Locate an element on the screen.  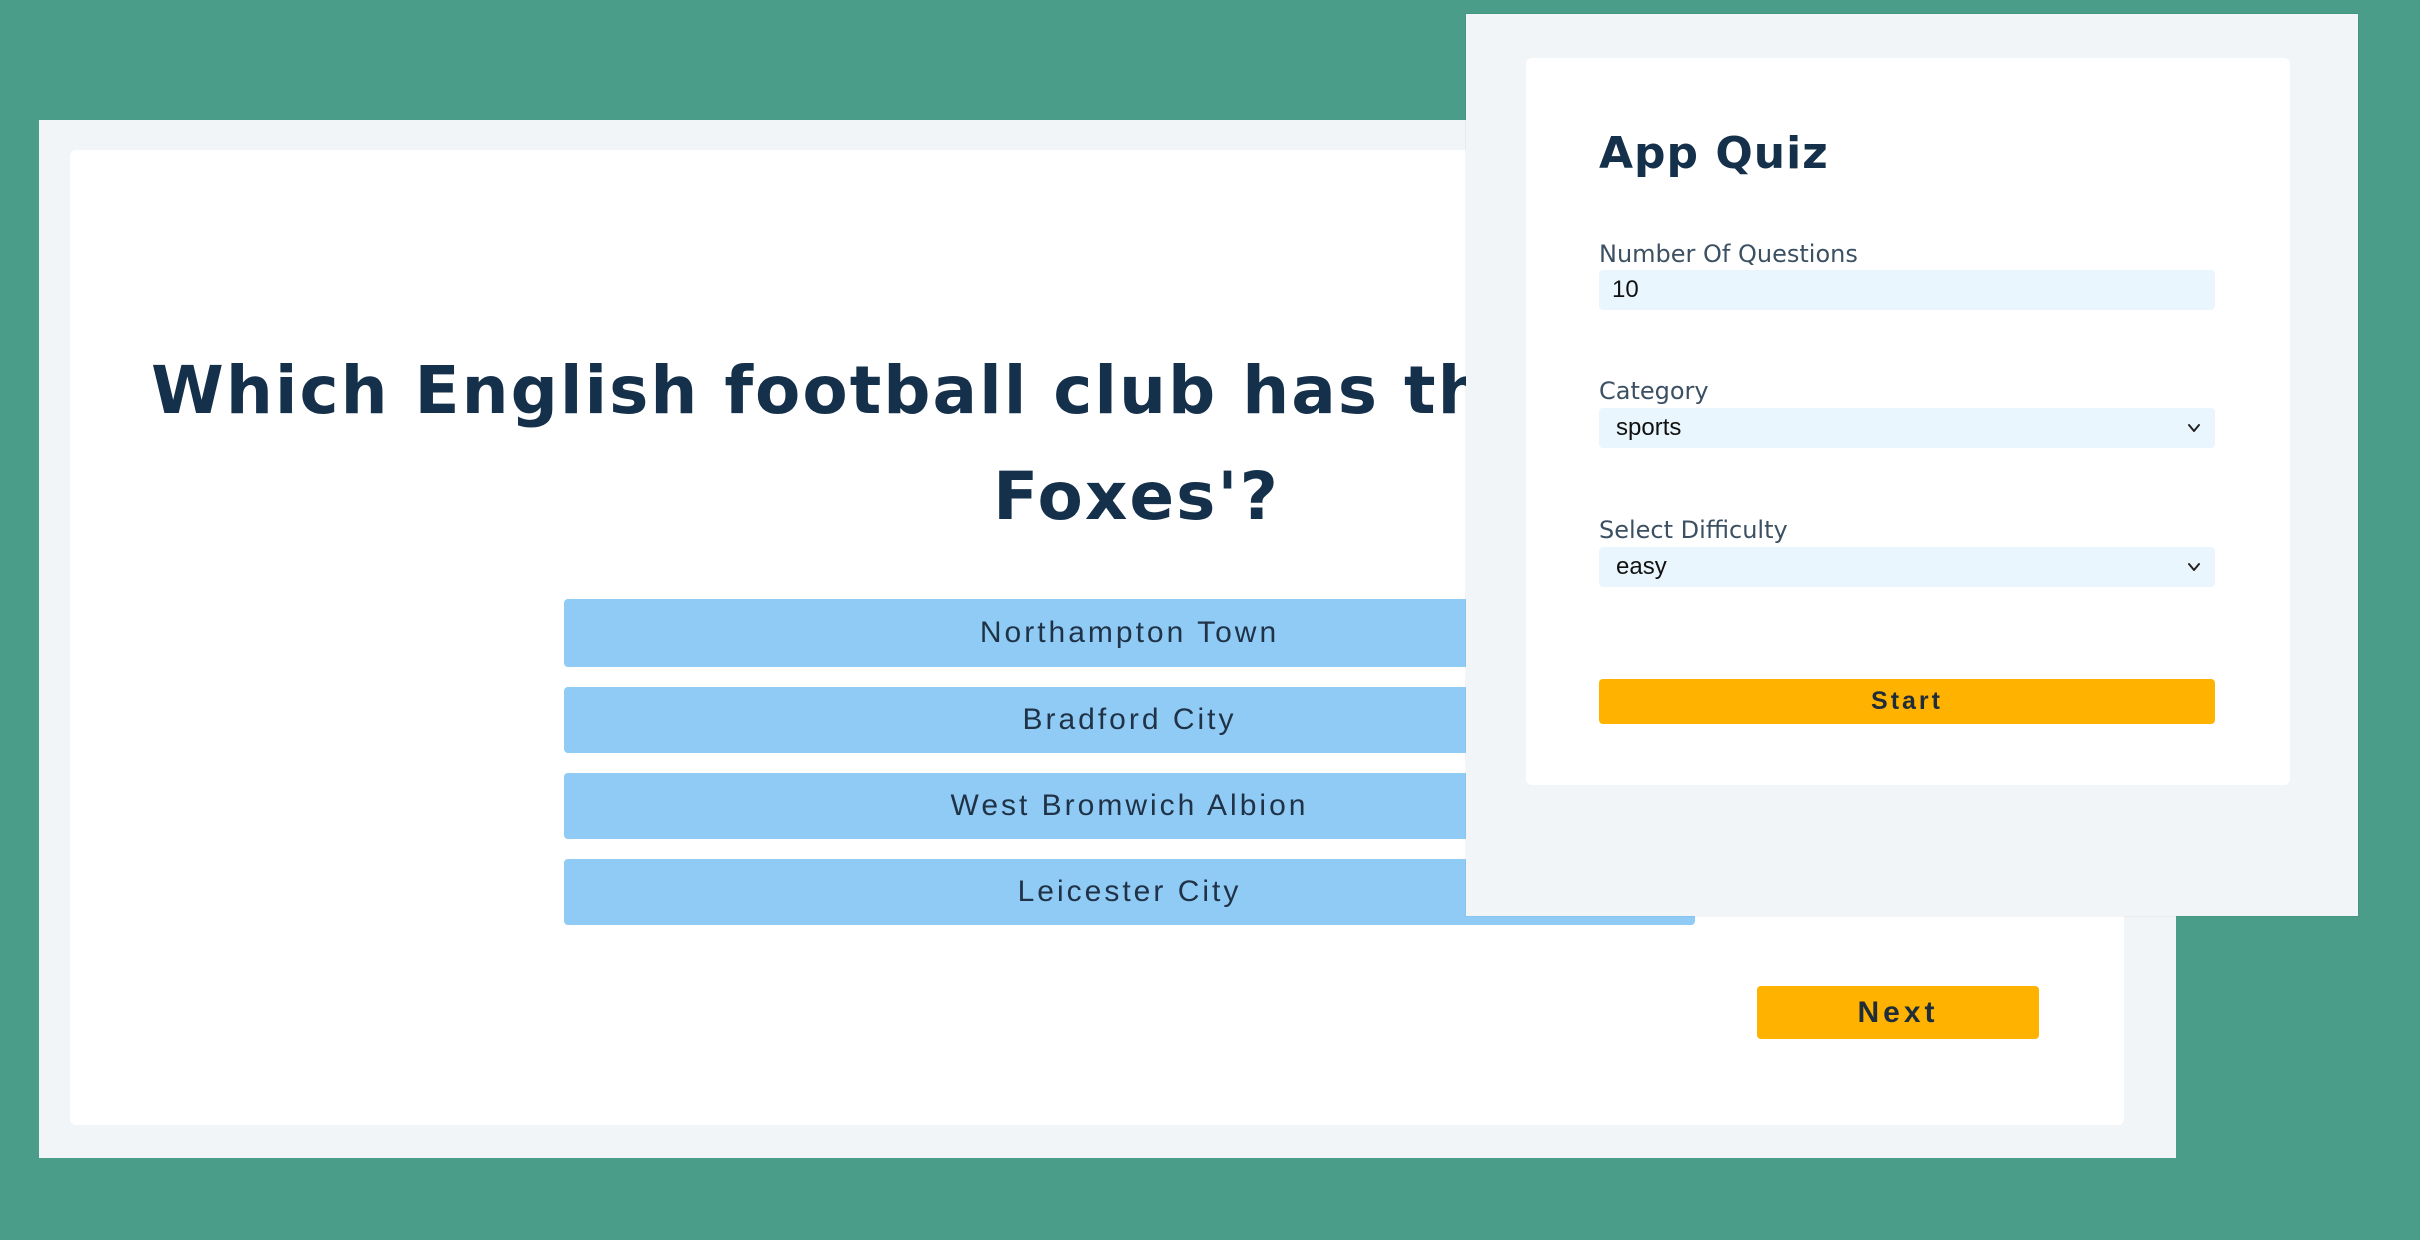
difficulty-select: easy is located at coordinates (1907, 567).